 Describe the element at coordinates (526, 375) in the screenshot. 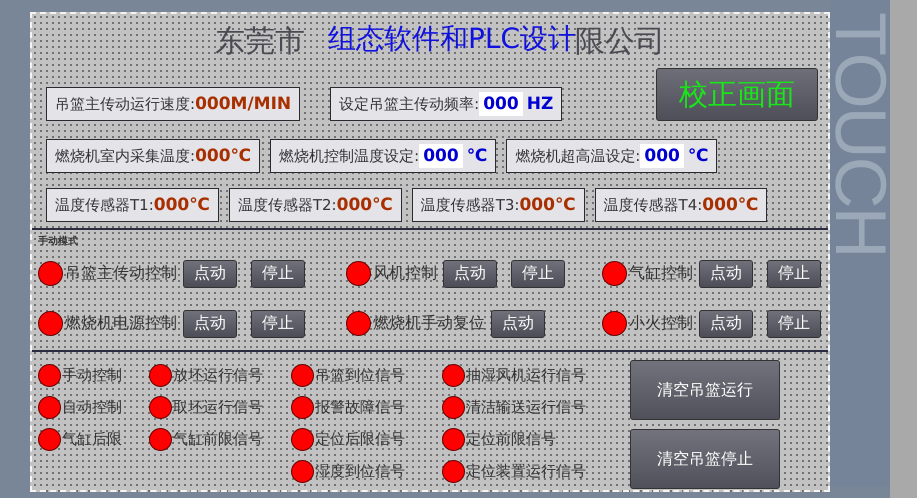

I see `signal-label: 抽湿风机运行信号` at that location.